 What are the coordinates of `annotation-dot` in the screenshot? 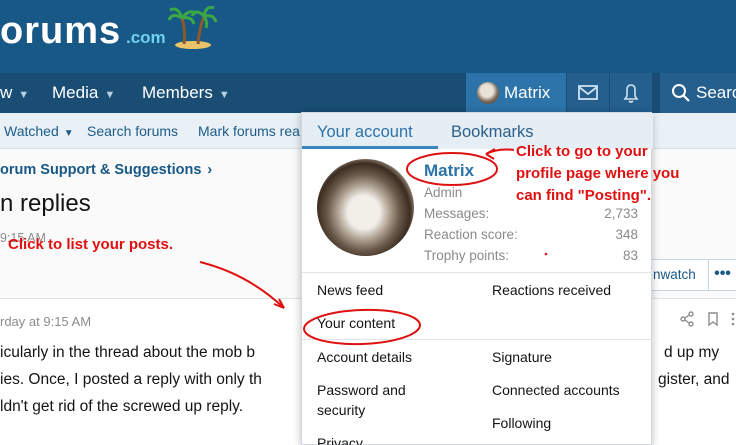 It's located at (546, 254).